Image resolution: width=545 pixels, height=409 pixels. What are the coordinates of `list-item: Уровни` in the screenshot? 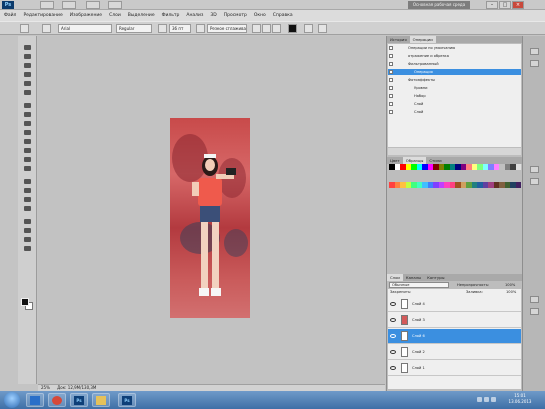 It's located at (454, 88).